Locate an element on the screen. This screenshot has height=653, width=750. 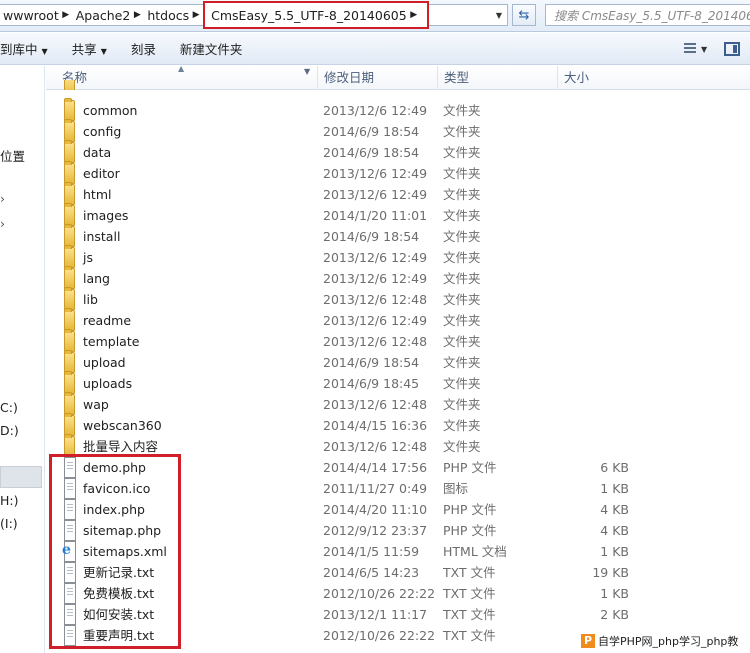
include-in-library-button: 到库中 ▼ is located at coordinates (28, 48).